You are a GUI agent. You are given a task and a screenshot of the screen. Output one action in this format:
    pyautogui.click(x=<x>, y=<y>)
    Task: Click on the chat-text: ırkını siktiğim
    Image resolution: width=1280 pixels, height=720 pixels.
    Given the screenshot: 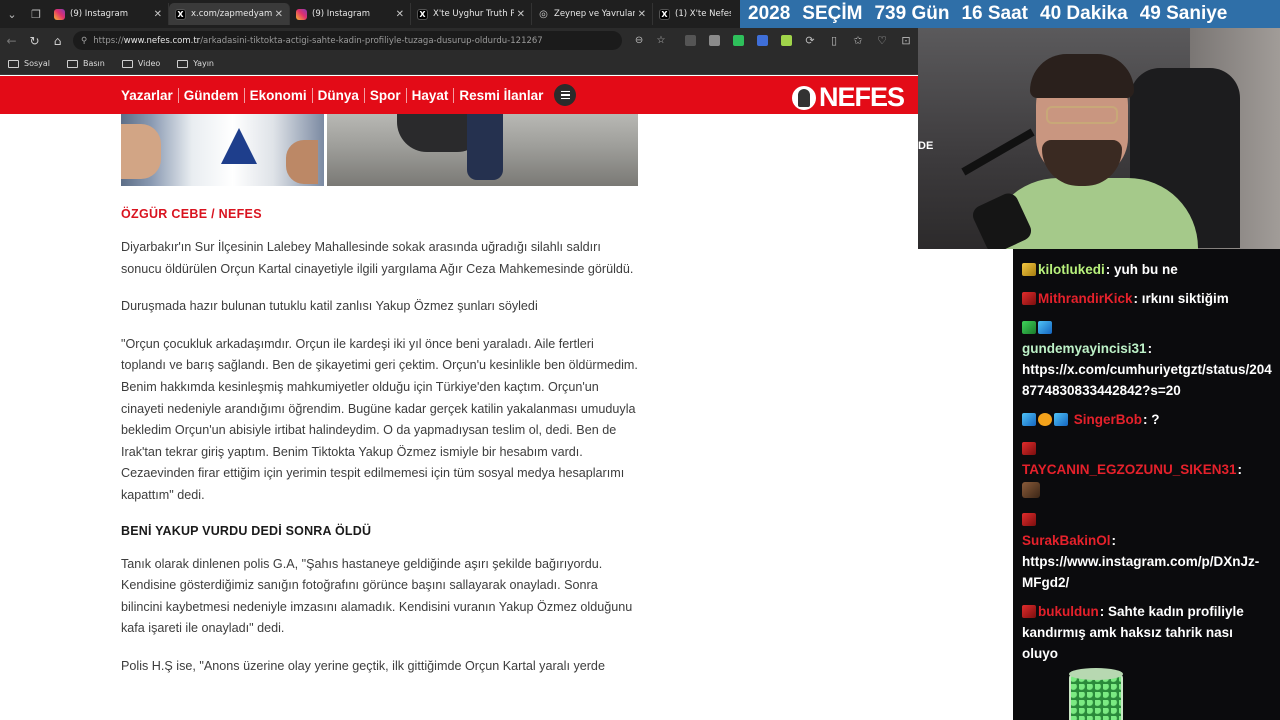 What is the action you would take?
    pyautogui.click(x=1185, y=298)
    